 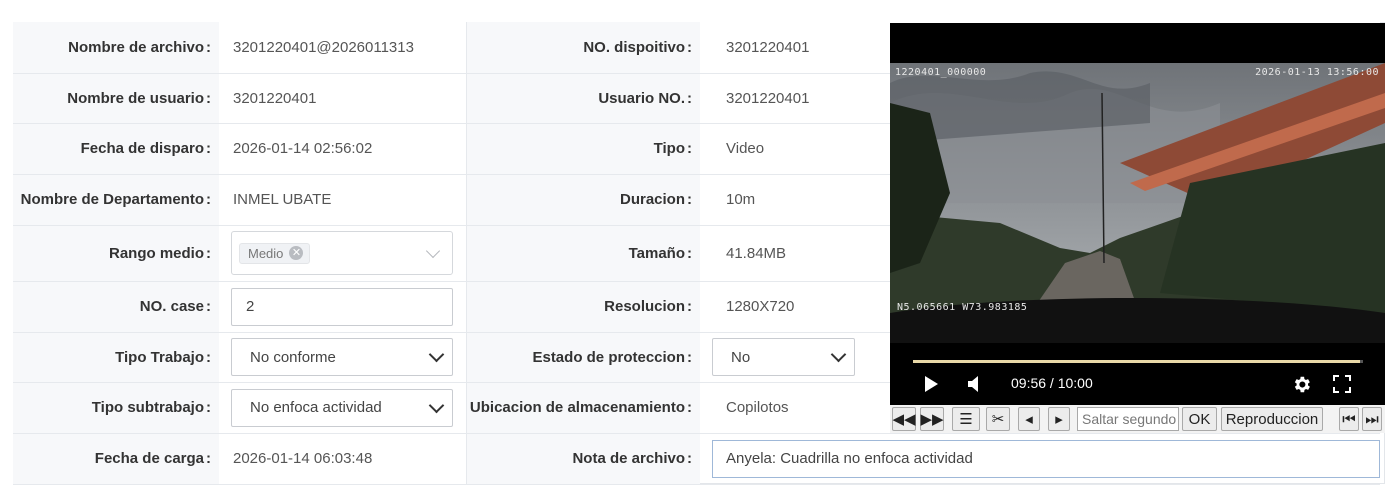 I want to click on work-type-label: Tipo Trabajo, so click(x=159, y=357).